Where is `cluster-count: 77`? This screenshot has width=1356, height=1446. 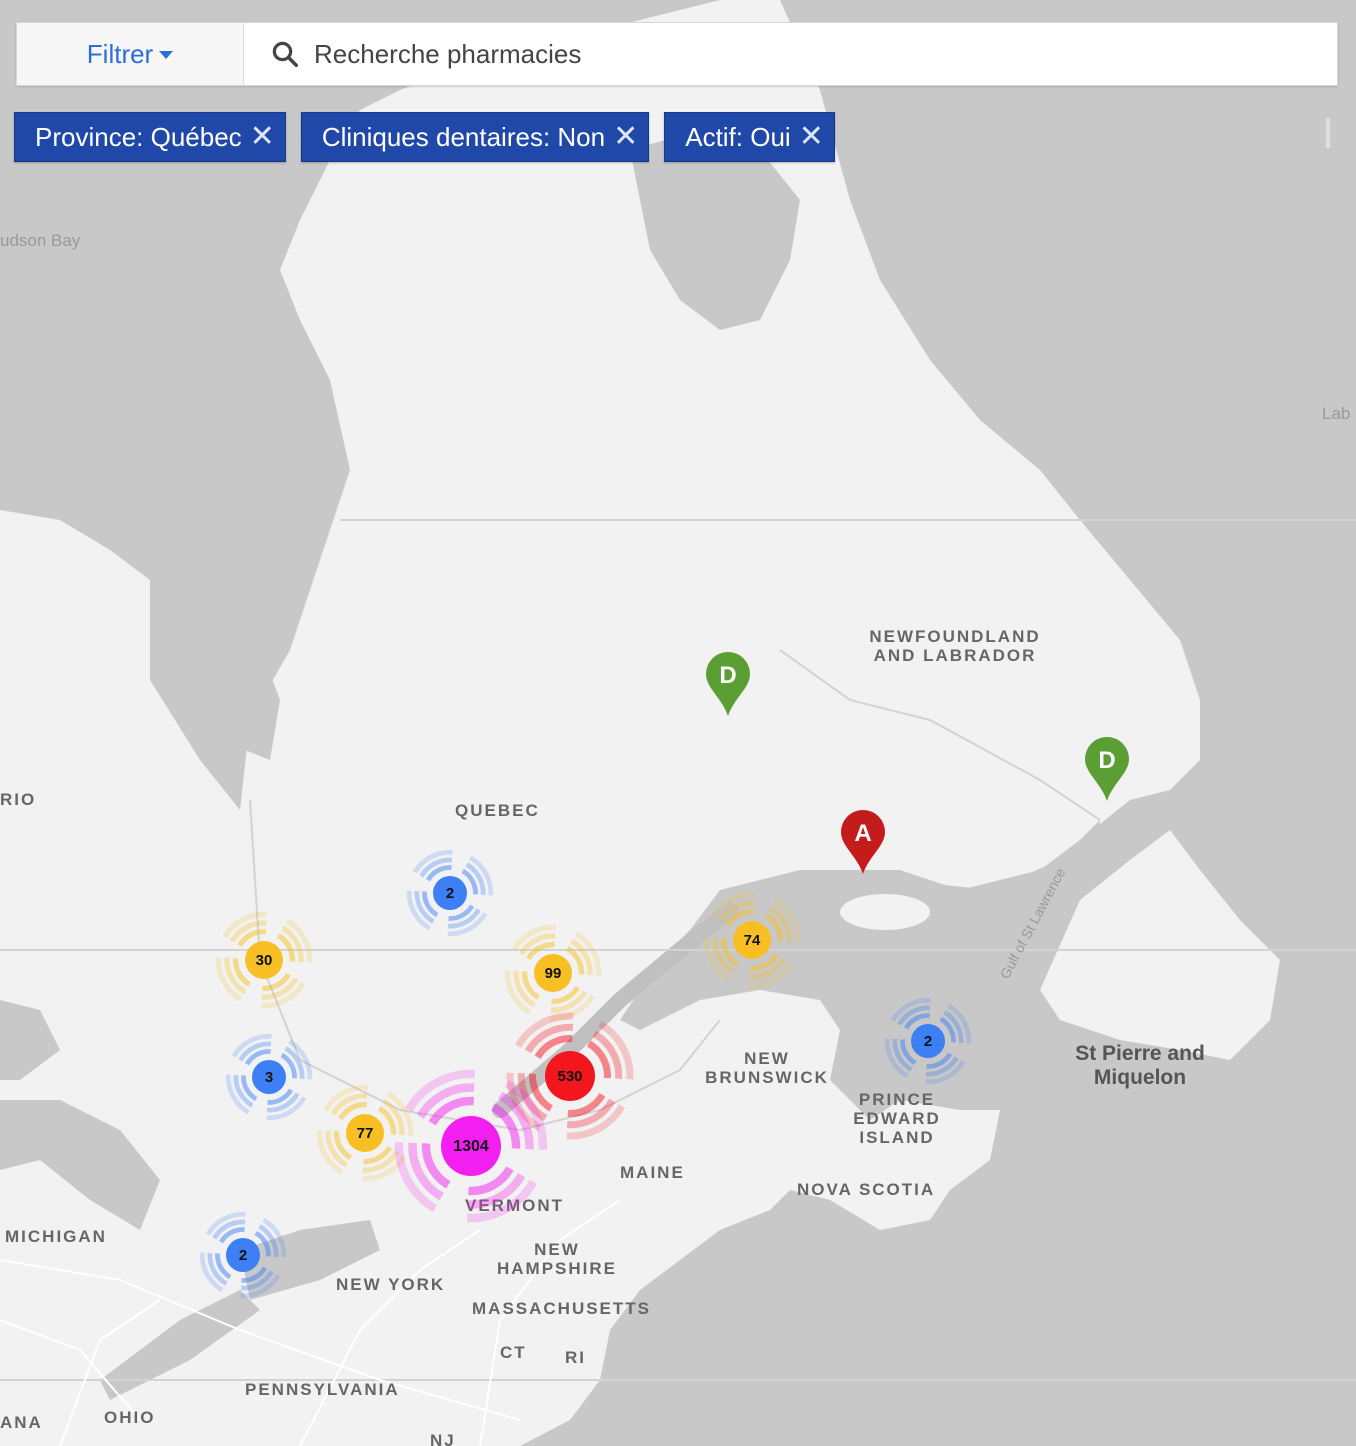 cluster-count: 77 is located at coordinates (365, 1133).